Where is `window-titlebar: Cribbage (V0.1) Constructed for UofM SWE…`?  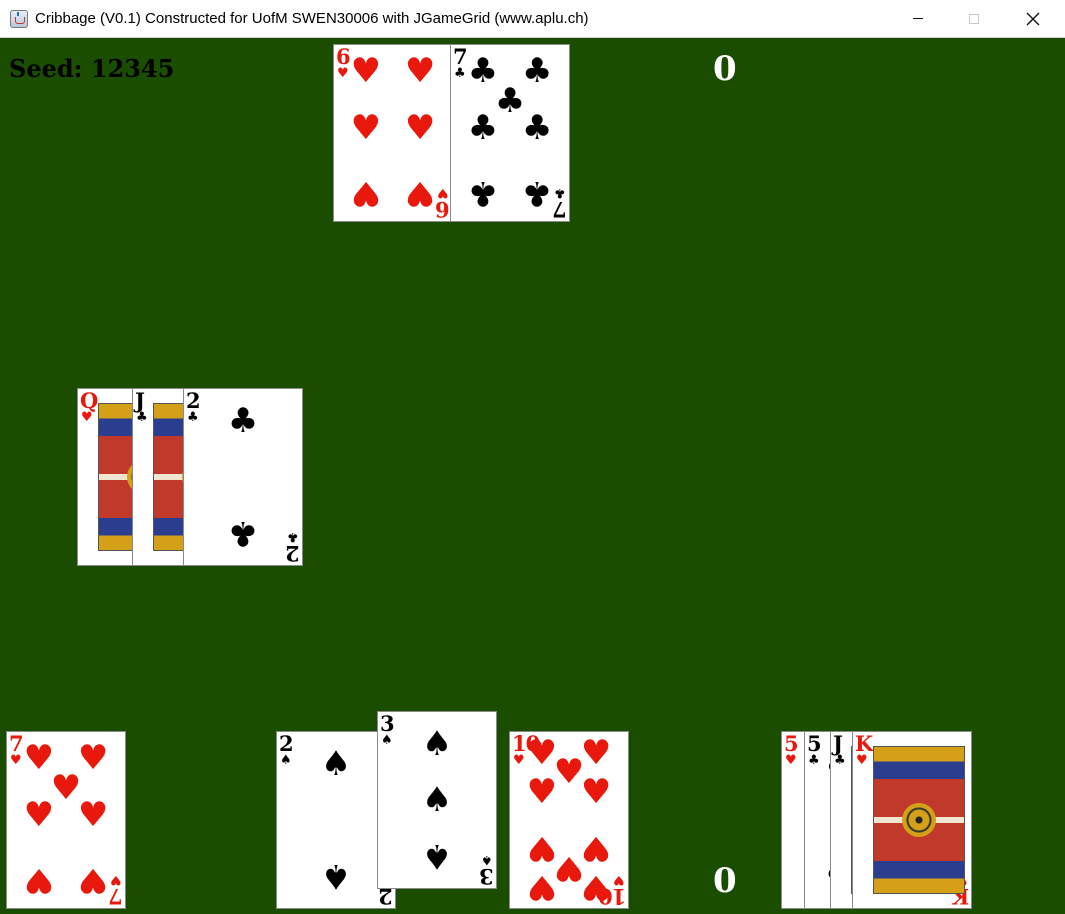 window-titlebar: Cribbage (V0.1) Constructed for UofM SWE… is located at coordinates (532, 19).